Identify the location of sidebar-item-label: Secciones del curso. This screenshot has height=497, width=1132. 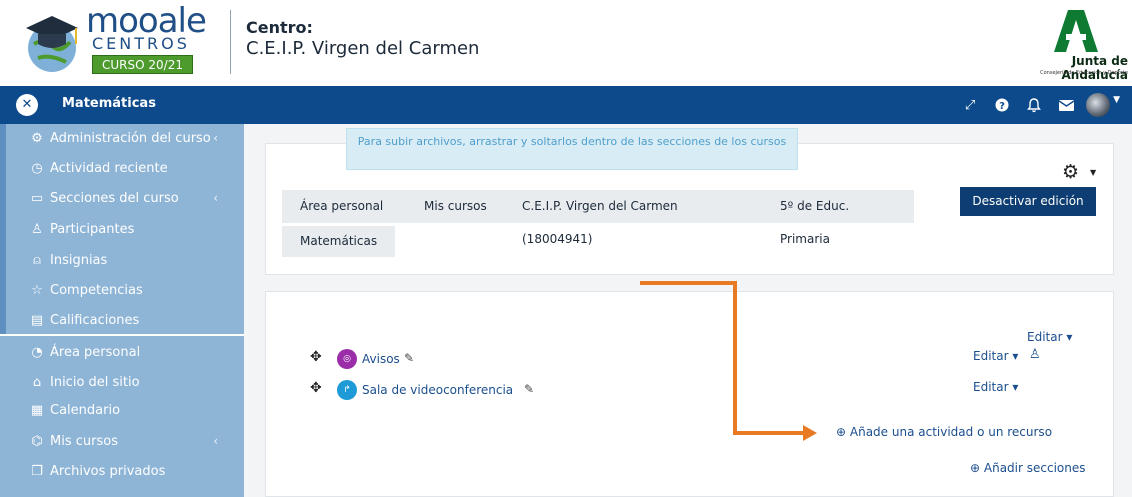
(114, 198).